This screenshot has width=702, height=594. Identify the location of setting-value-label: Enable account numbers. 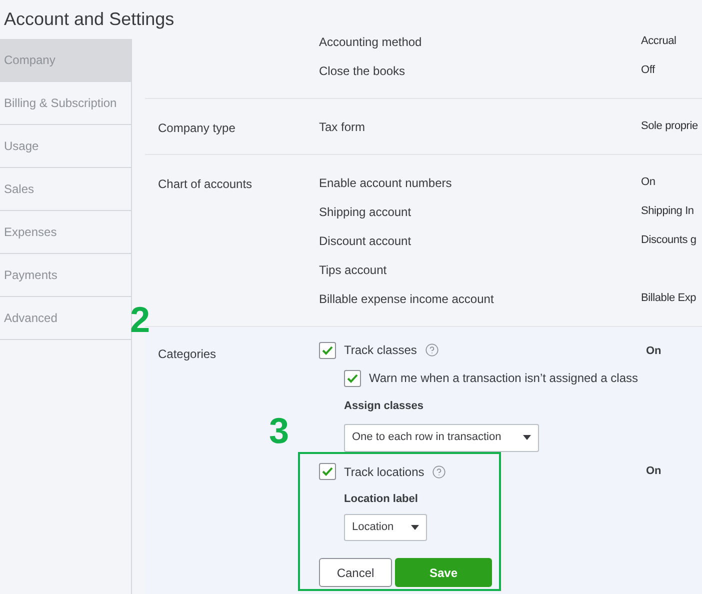
(385, 183).